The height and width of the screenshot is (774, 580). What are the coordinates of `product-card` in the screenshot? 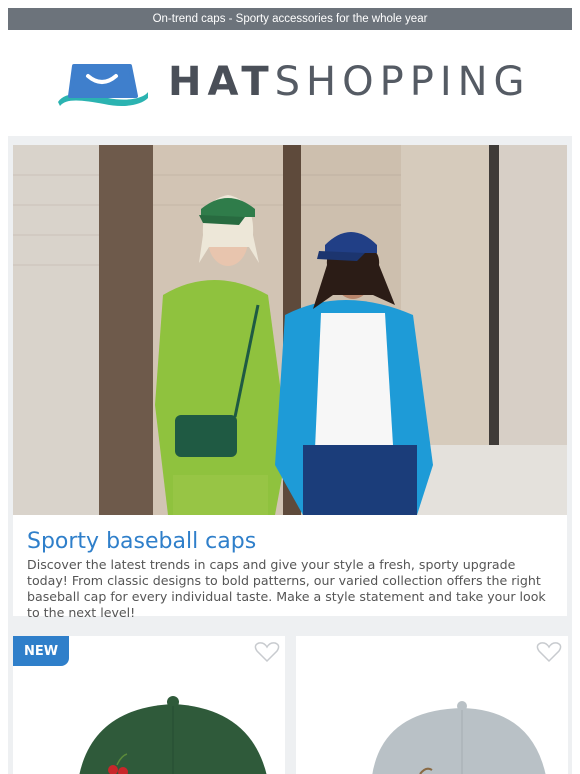 It's located at (432, 705).